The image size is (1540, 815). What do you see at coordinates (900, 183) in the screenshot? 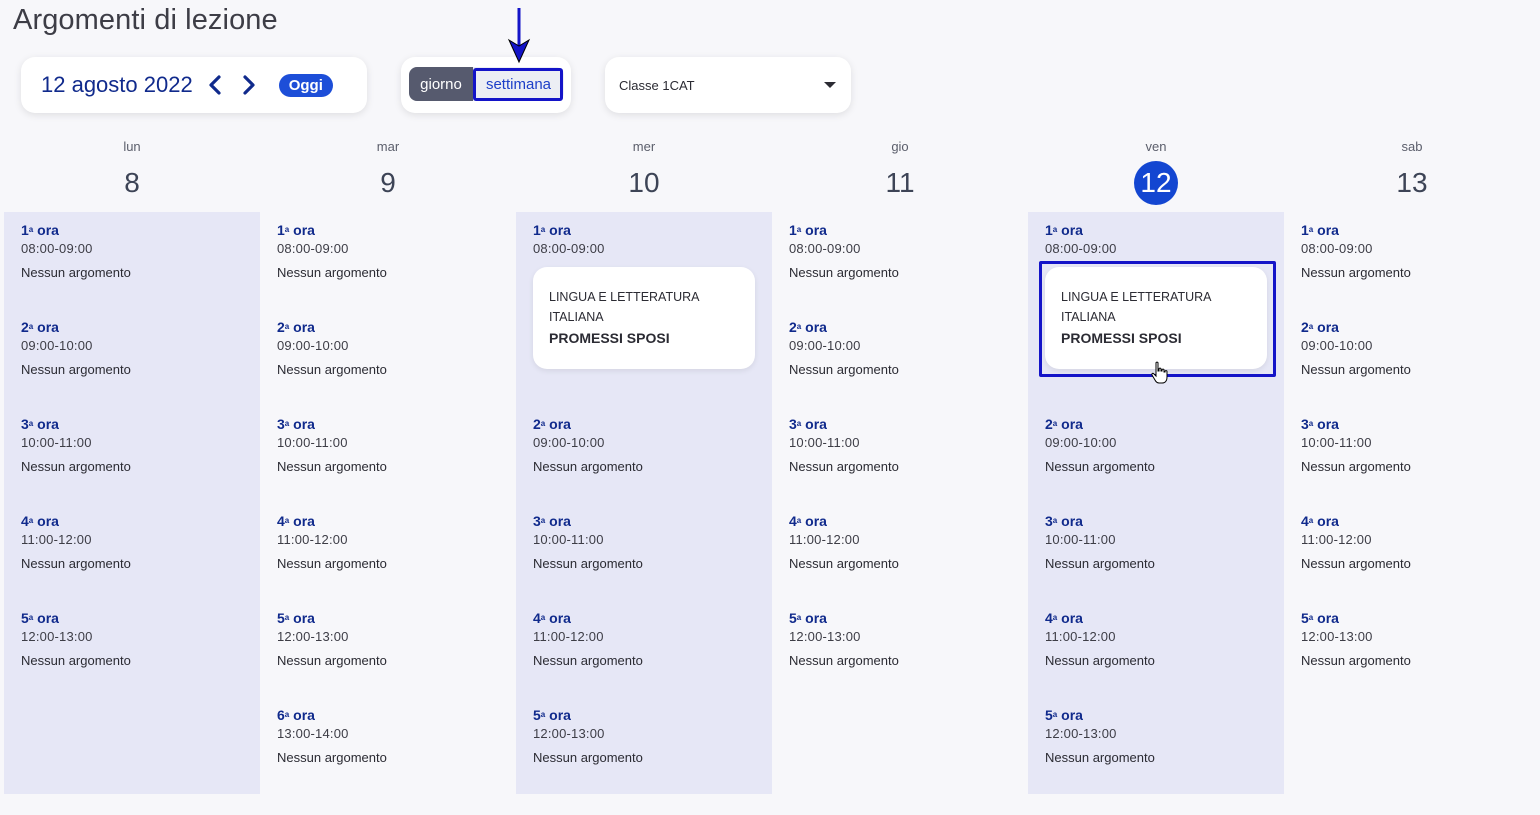
I see `day-number: 11` at bounding box center [900, 183].